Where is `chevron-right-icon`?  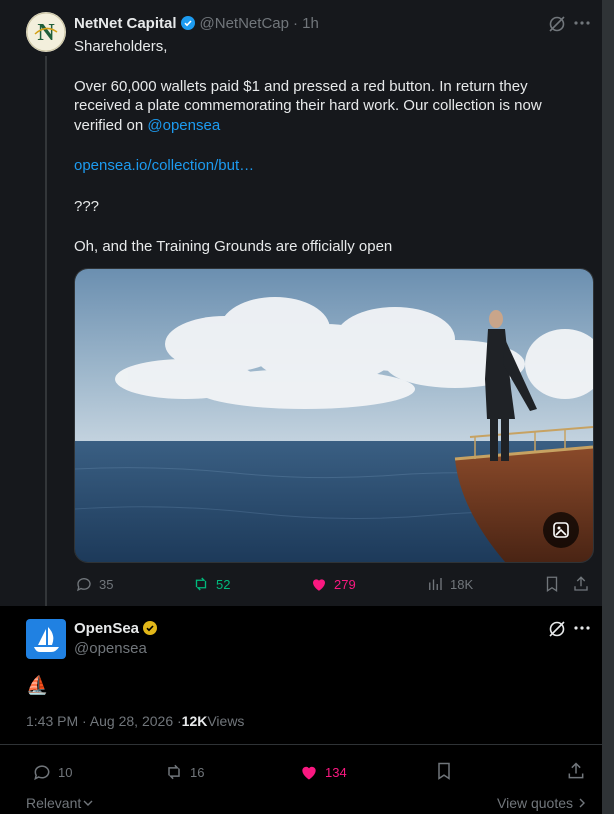 chevron-right-icon is located at coordinates (582, 803).